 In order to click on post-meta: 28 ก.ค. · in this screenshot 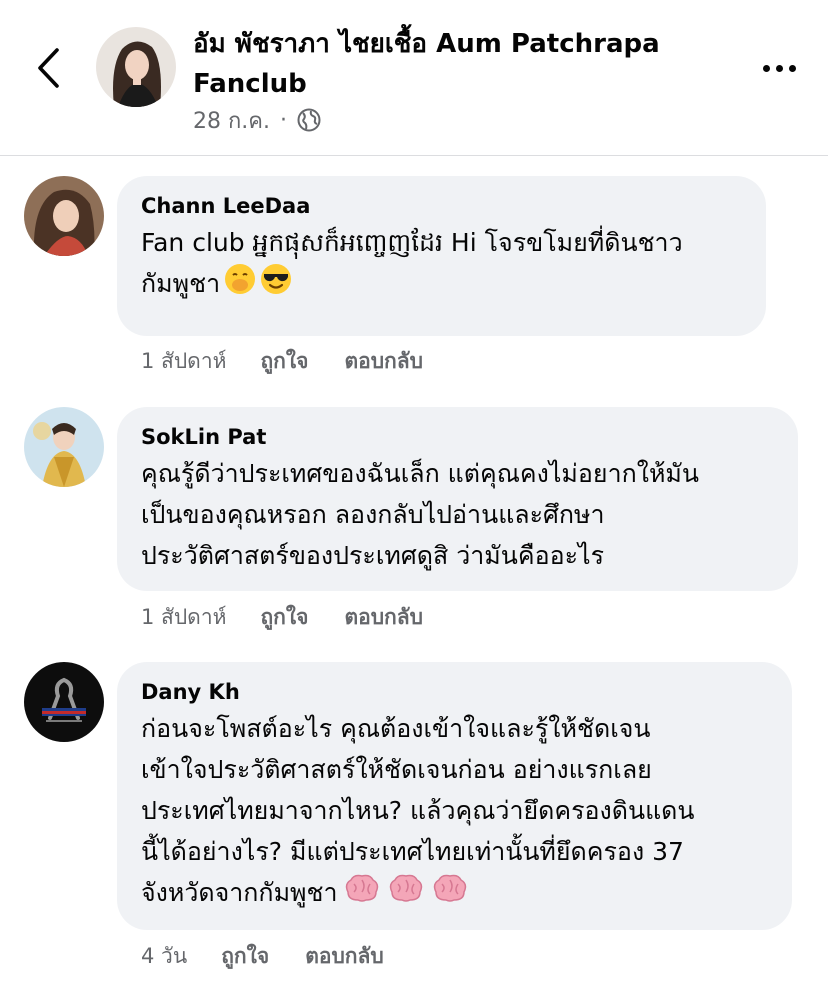, I will do `click(257, 120)`.